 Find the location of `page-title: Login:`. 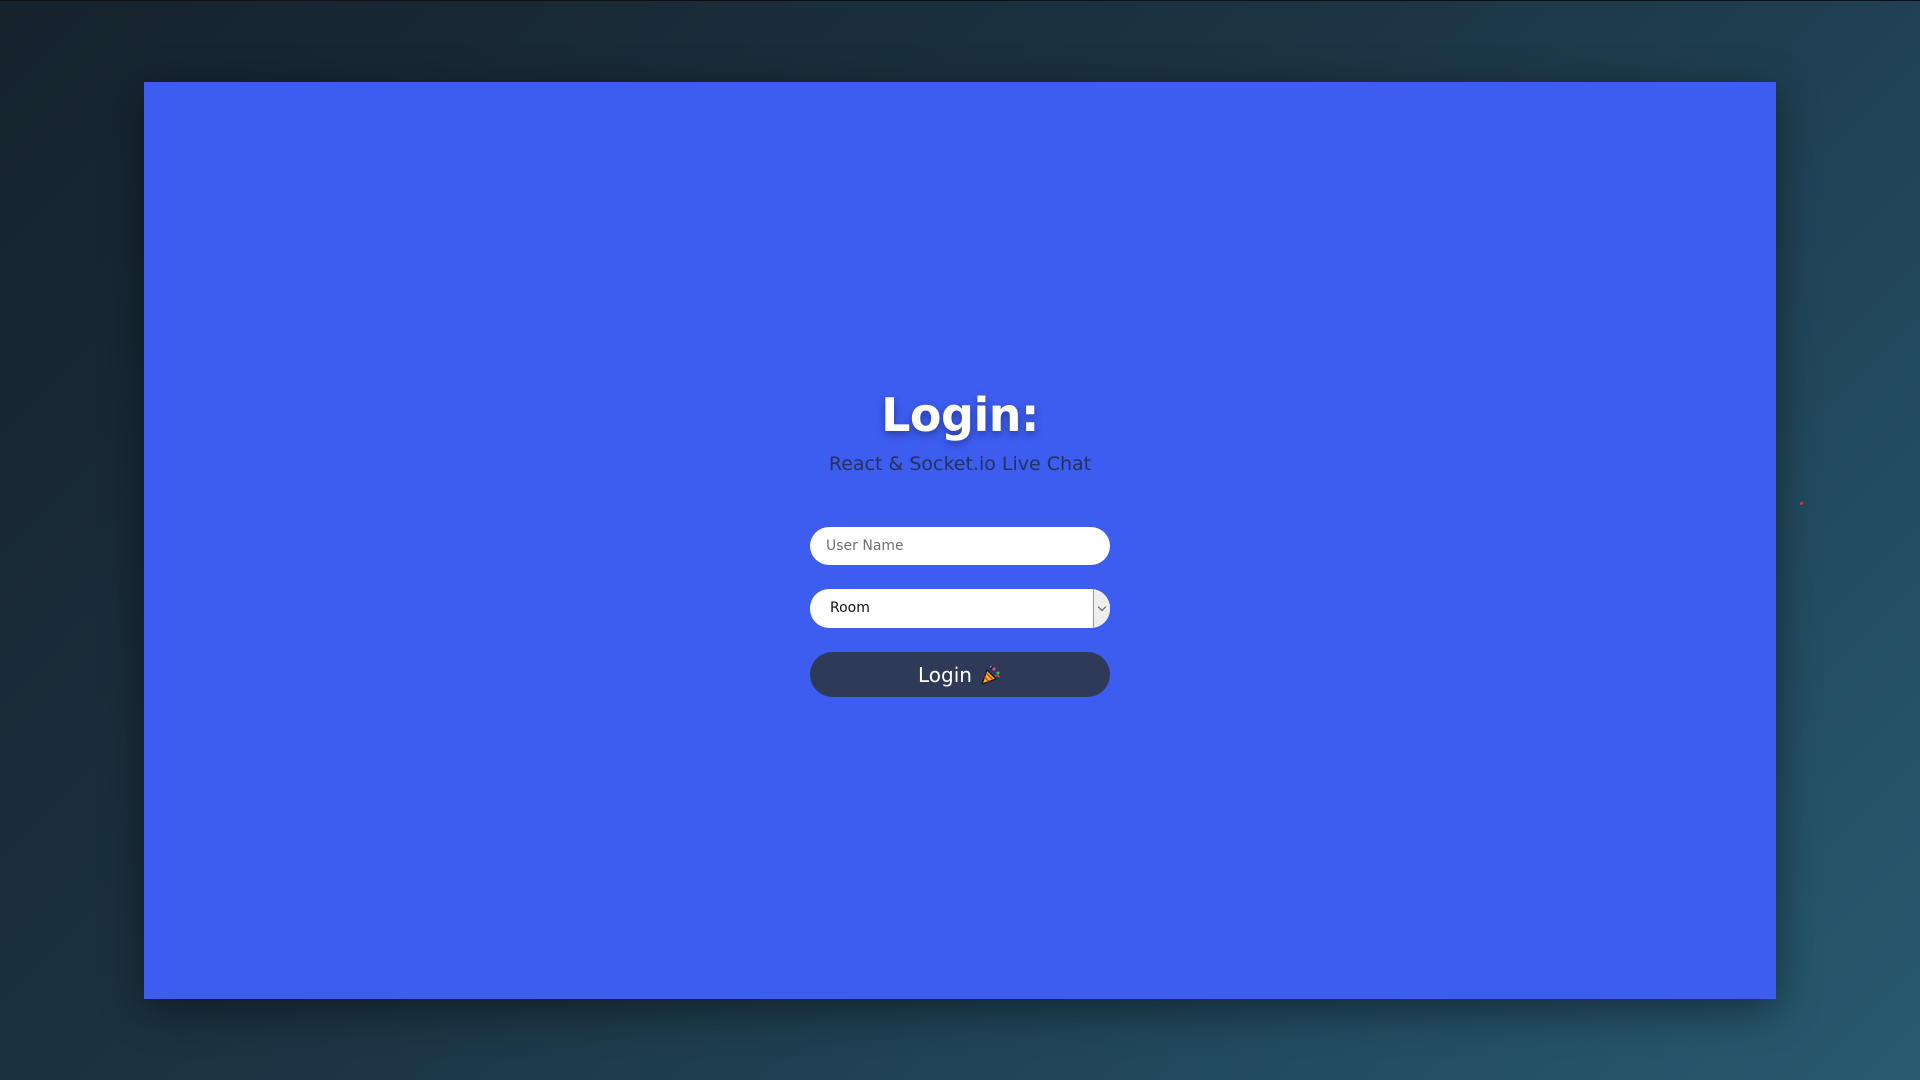

page-title: Login: is located at coordinates (960, 415).